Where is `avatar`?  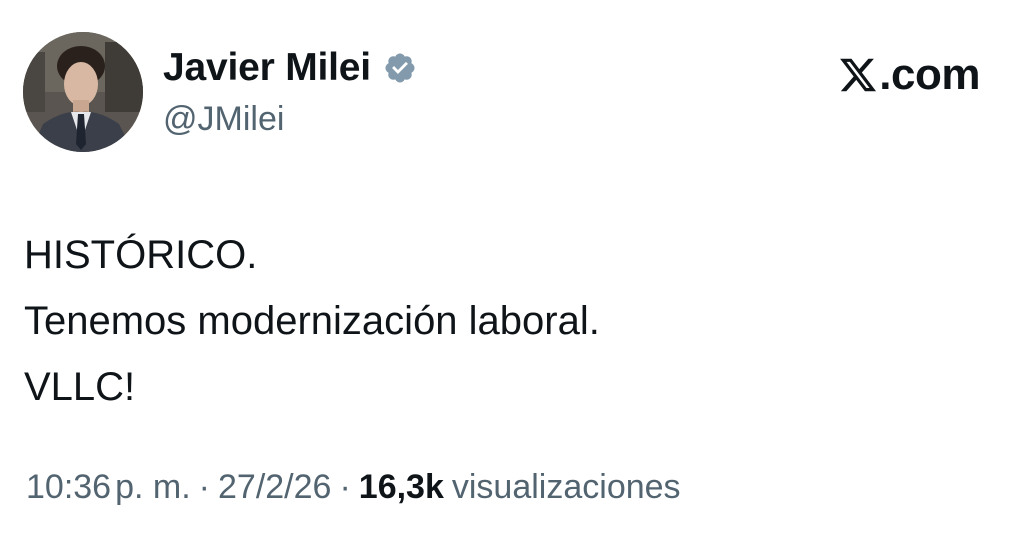 avatar is located at coordinates (83, 92).